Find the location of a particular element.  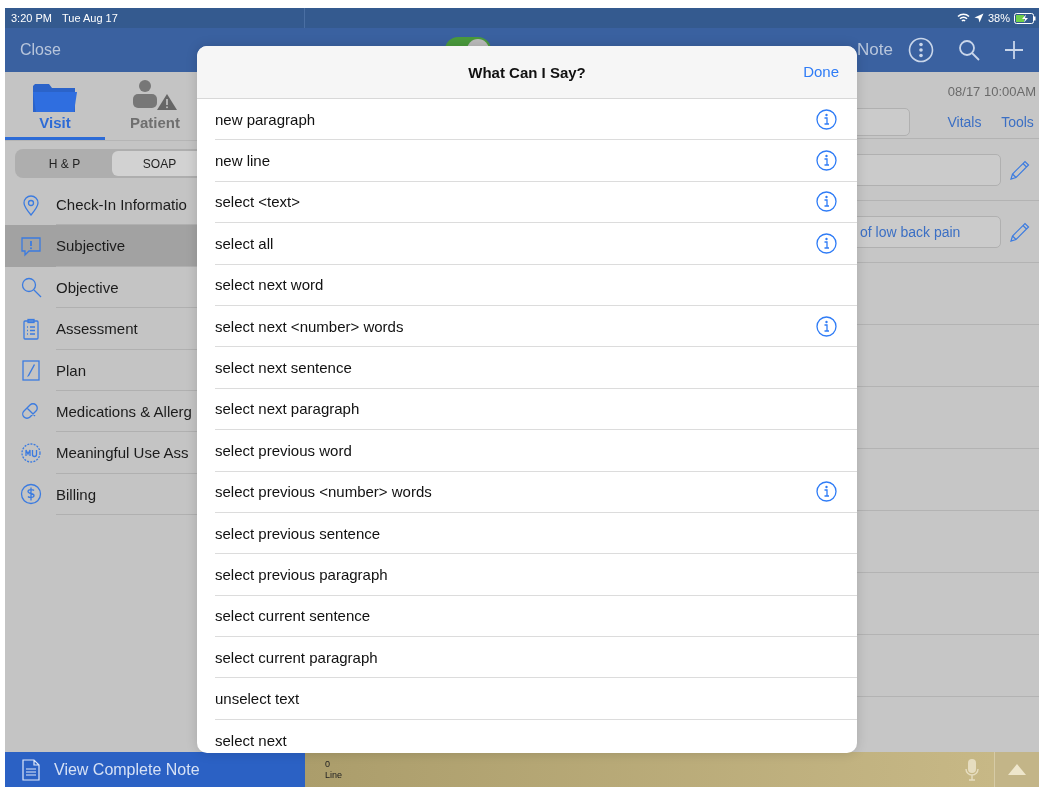

mu-badge-icon is located at coordinates (31, 453).